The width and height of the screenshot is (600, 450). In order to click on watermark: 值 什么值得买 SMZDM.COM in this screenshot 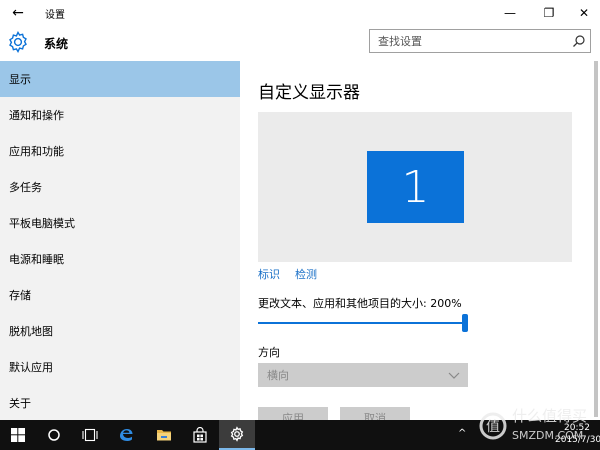, I will do `click(538, 427)`.